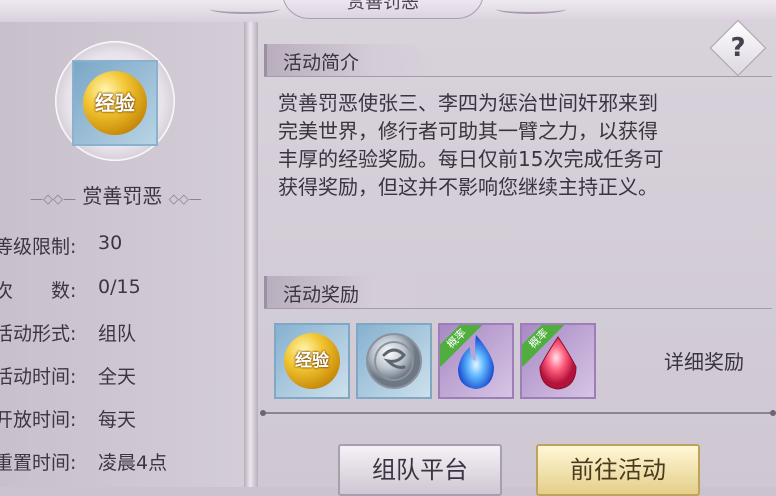 This screenshot has height=496, width=776. I want to click on reward-slot-silver-coin, so click(394, 361).